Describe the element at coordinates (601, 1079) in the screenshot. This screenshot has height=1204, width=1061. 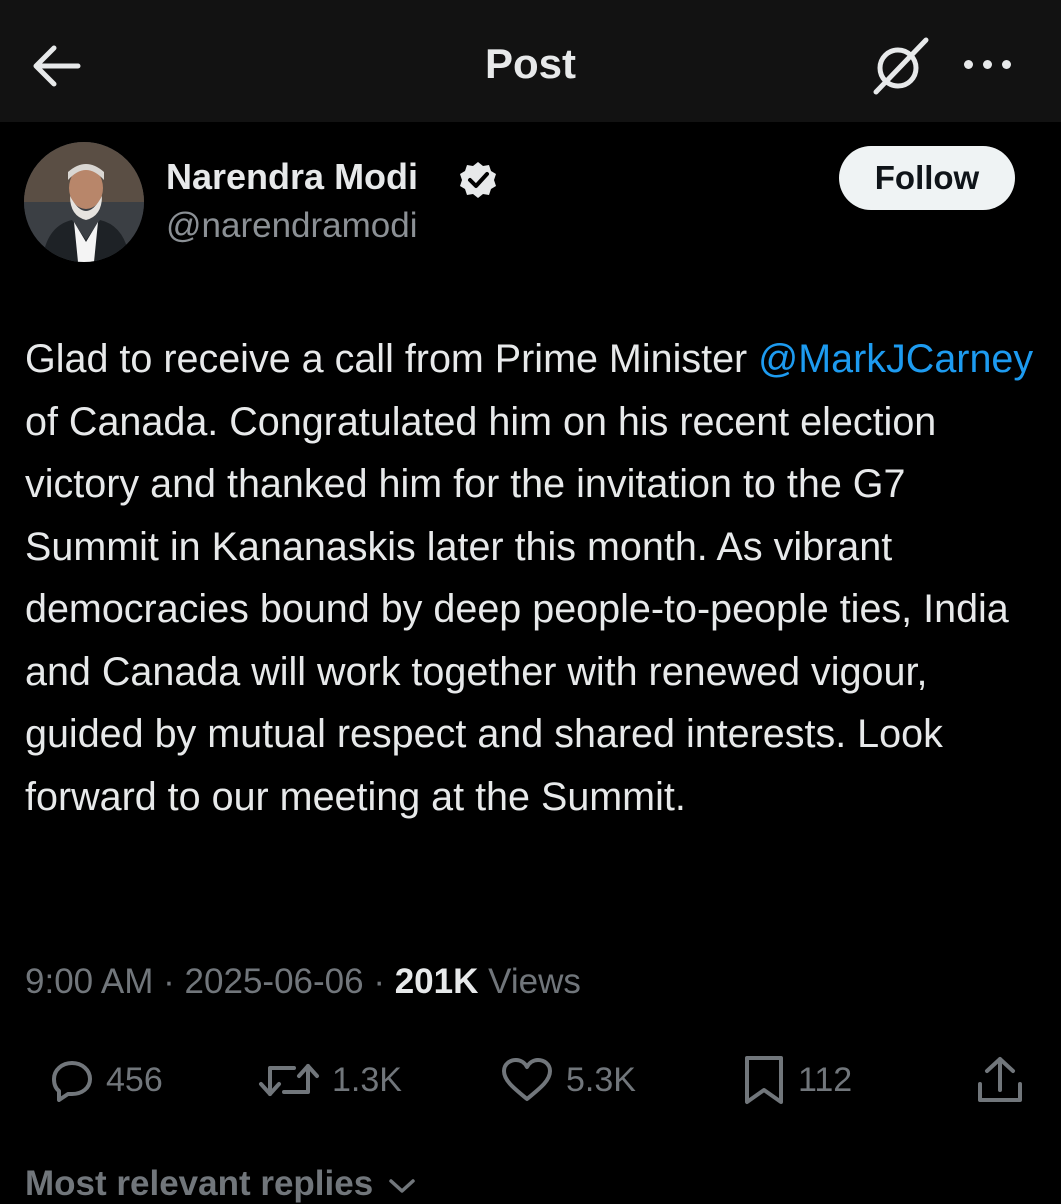
I see `like-count: 5.3K` at that location.